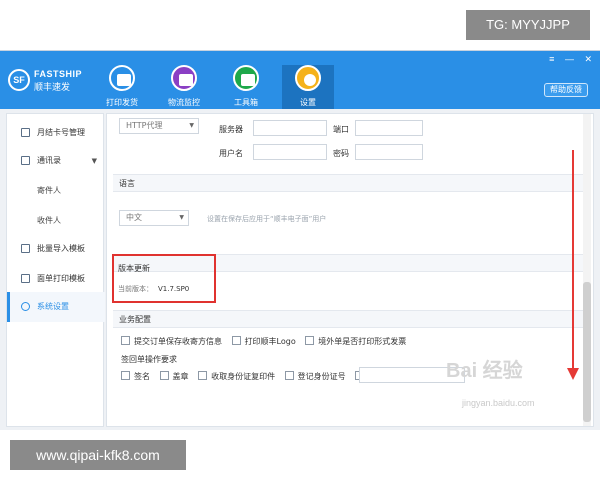 The height and width of the screenshot is (480, 600). What do you see at coordinates (159, 126) in the screenshot?
I see `proxy-type-select: HTTP代理 ▼` at bounding box center [159, 126].